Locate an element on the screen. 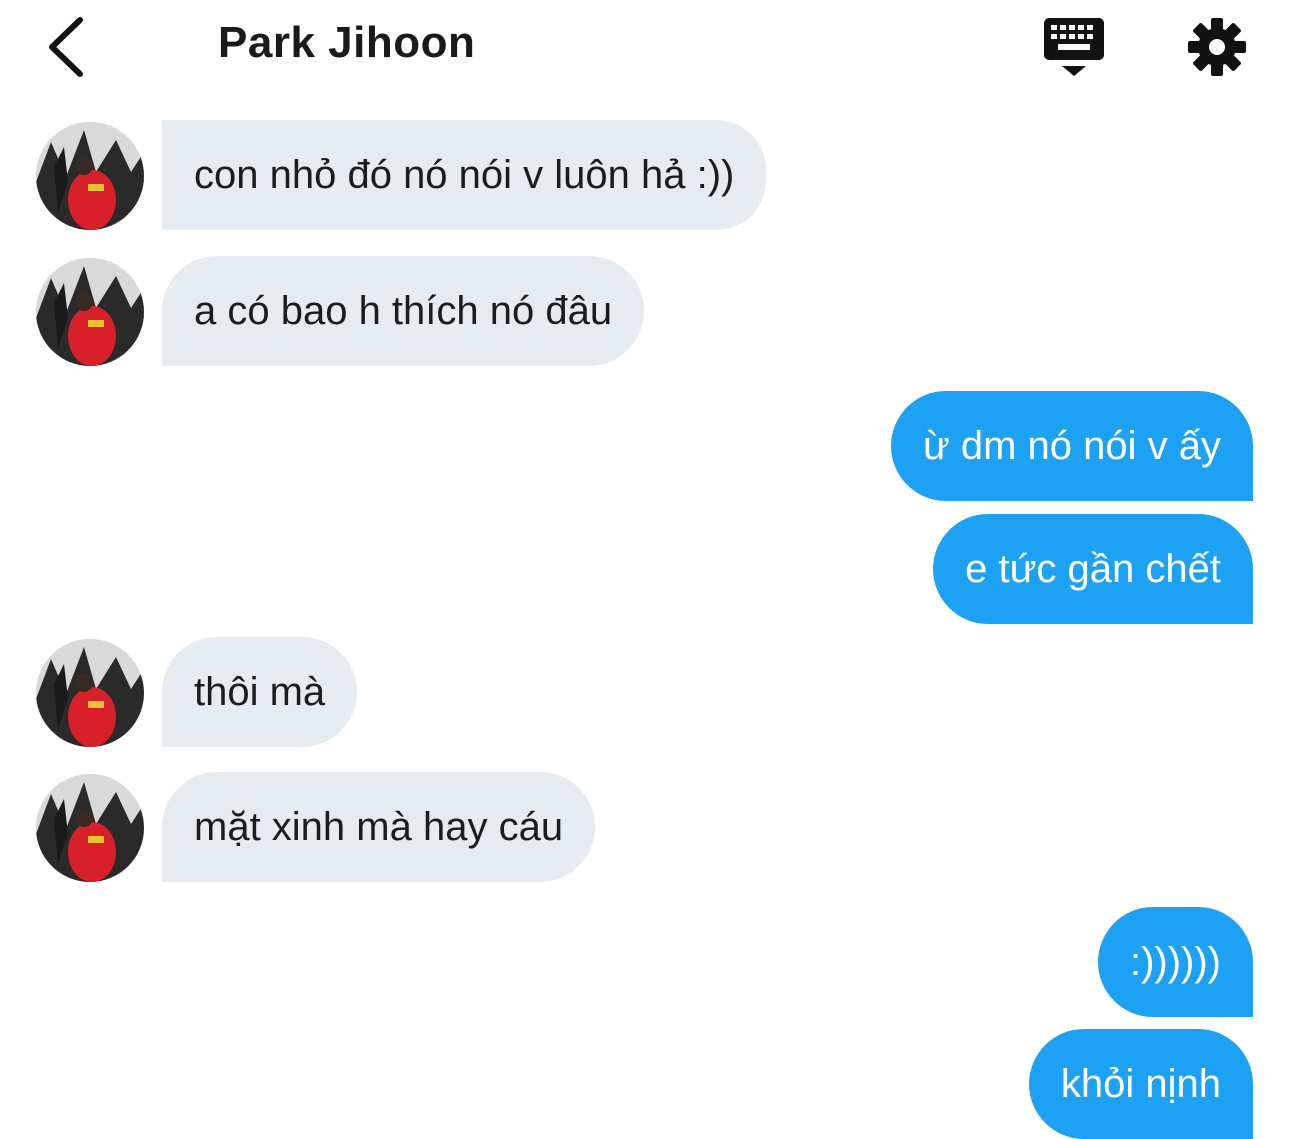 The image size is (1290, 1139). gear-icon is located at coordinates (1217, 47).